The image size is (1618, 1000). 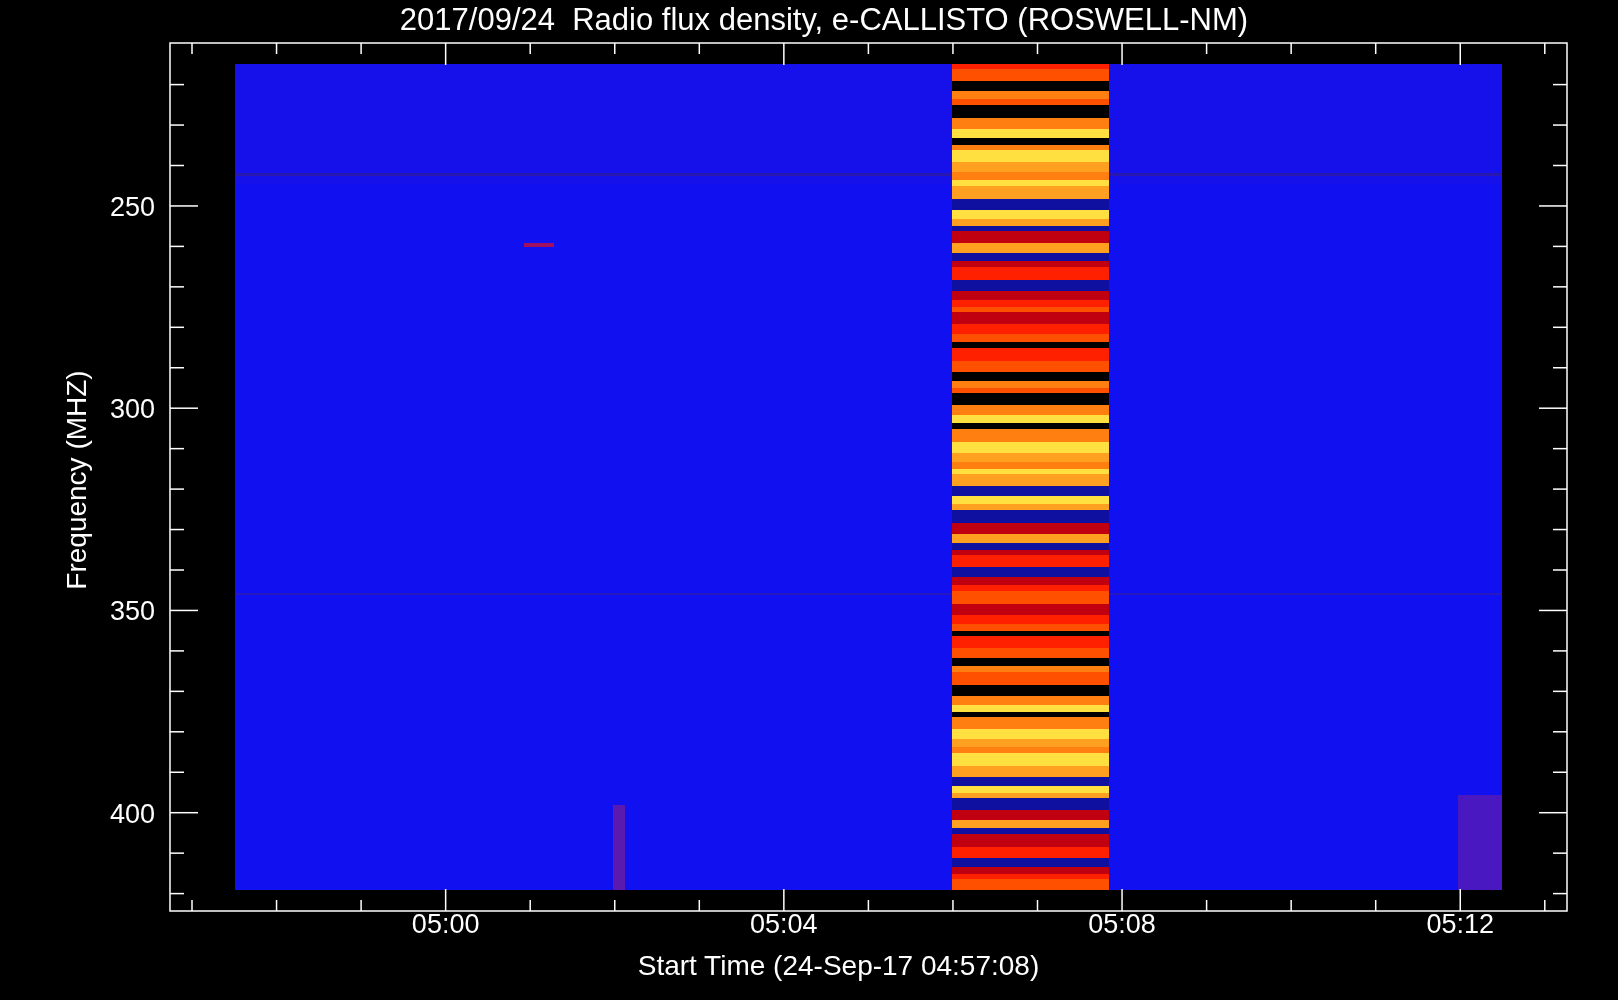 What do you see at coordinates (784, 924) in the screenshot?
I see `x-tick-label: 05:04` at bounding box center [784, 924].